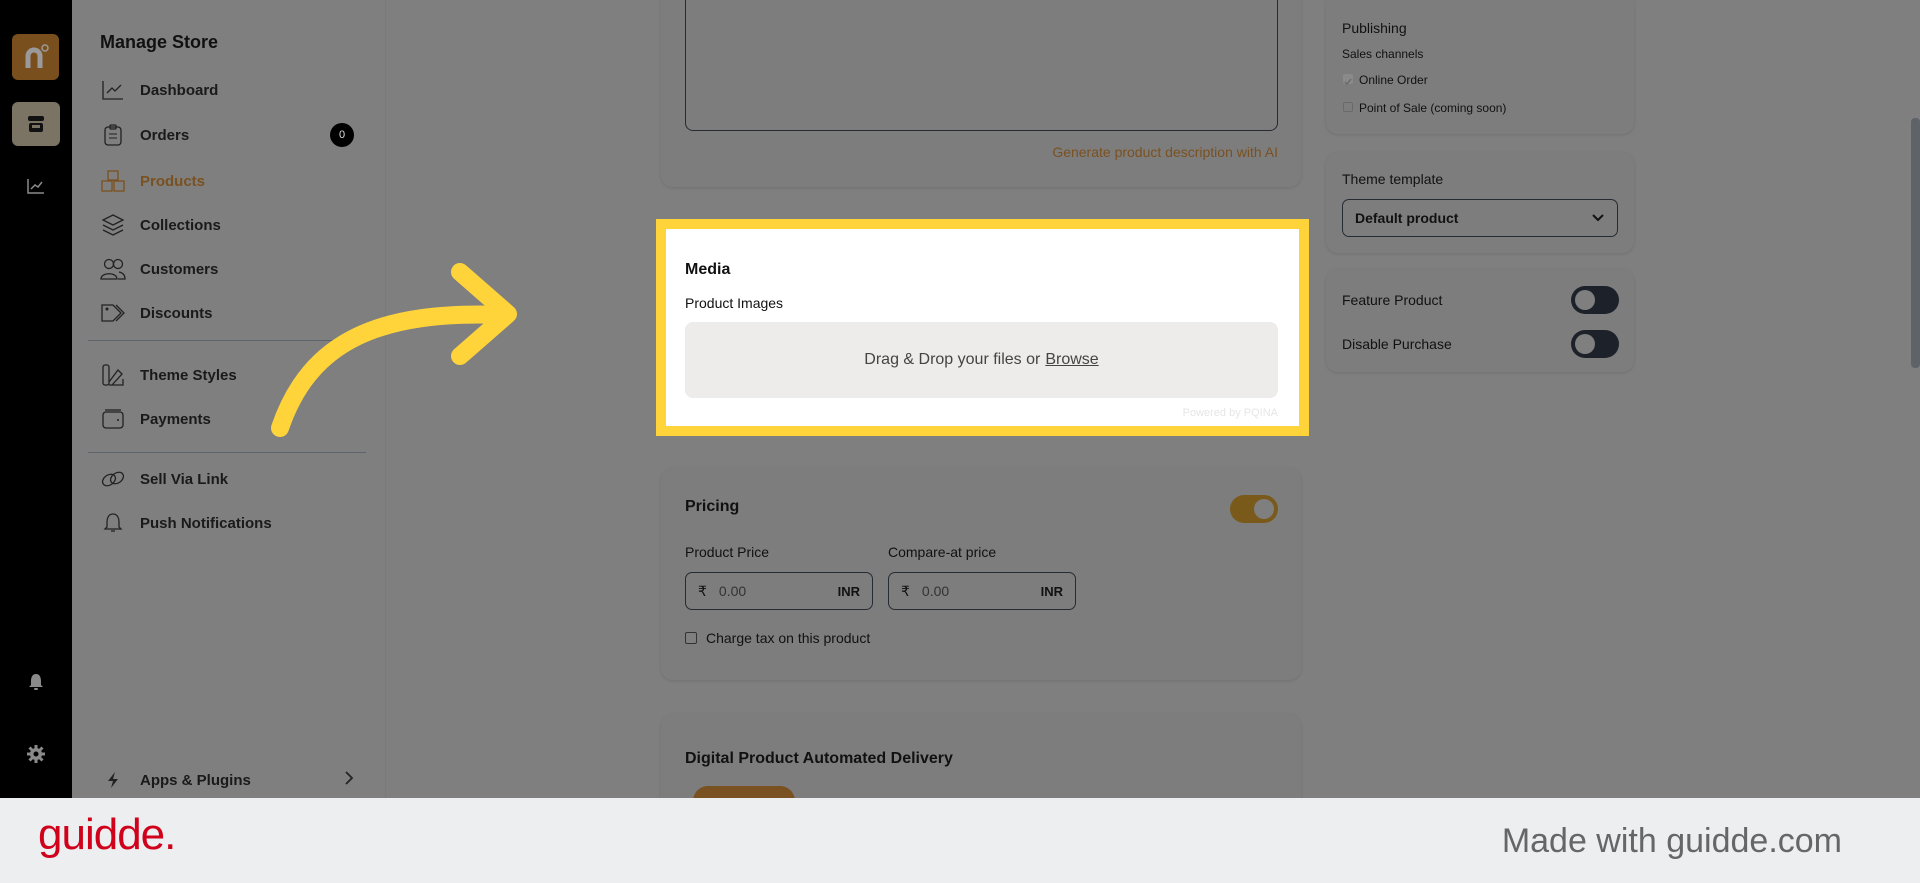 The image size is (1920, 883). What do you see at coordinates (235, 90) in the screenshot?
I see `nav-item-dashboard: Dashboard` at bounding box center [235, 90].